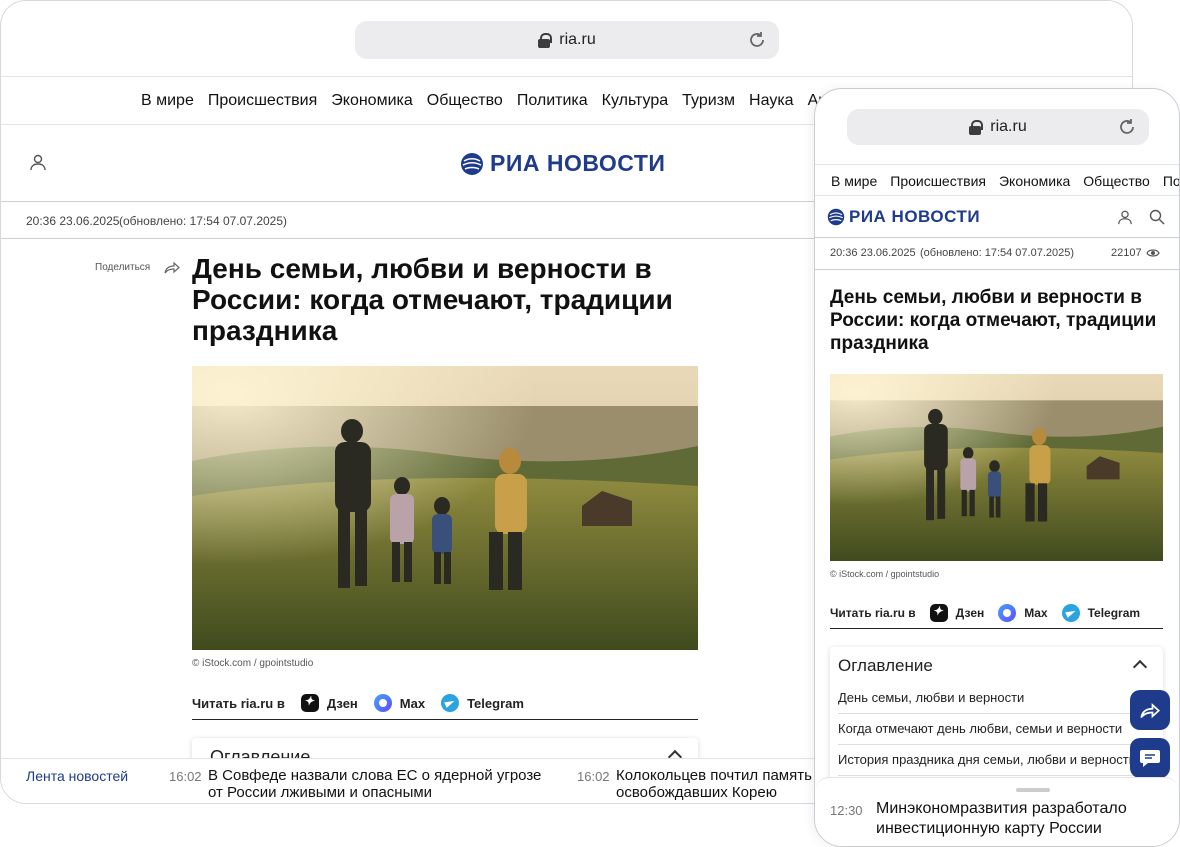 The image size is (1180, 847). Describe the element at coordinates (1008, 126) in the screenshot. I see `mobile-url-text: ria.ru` at that location.